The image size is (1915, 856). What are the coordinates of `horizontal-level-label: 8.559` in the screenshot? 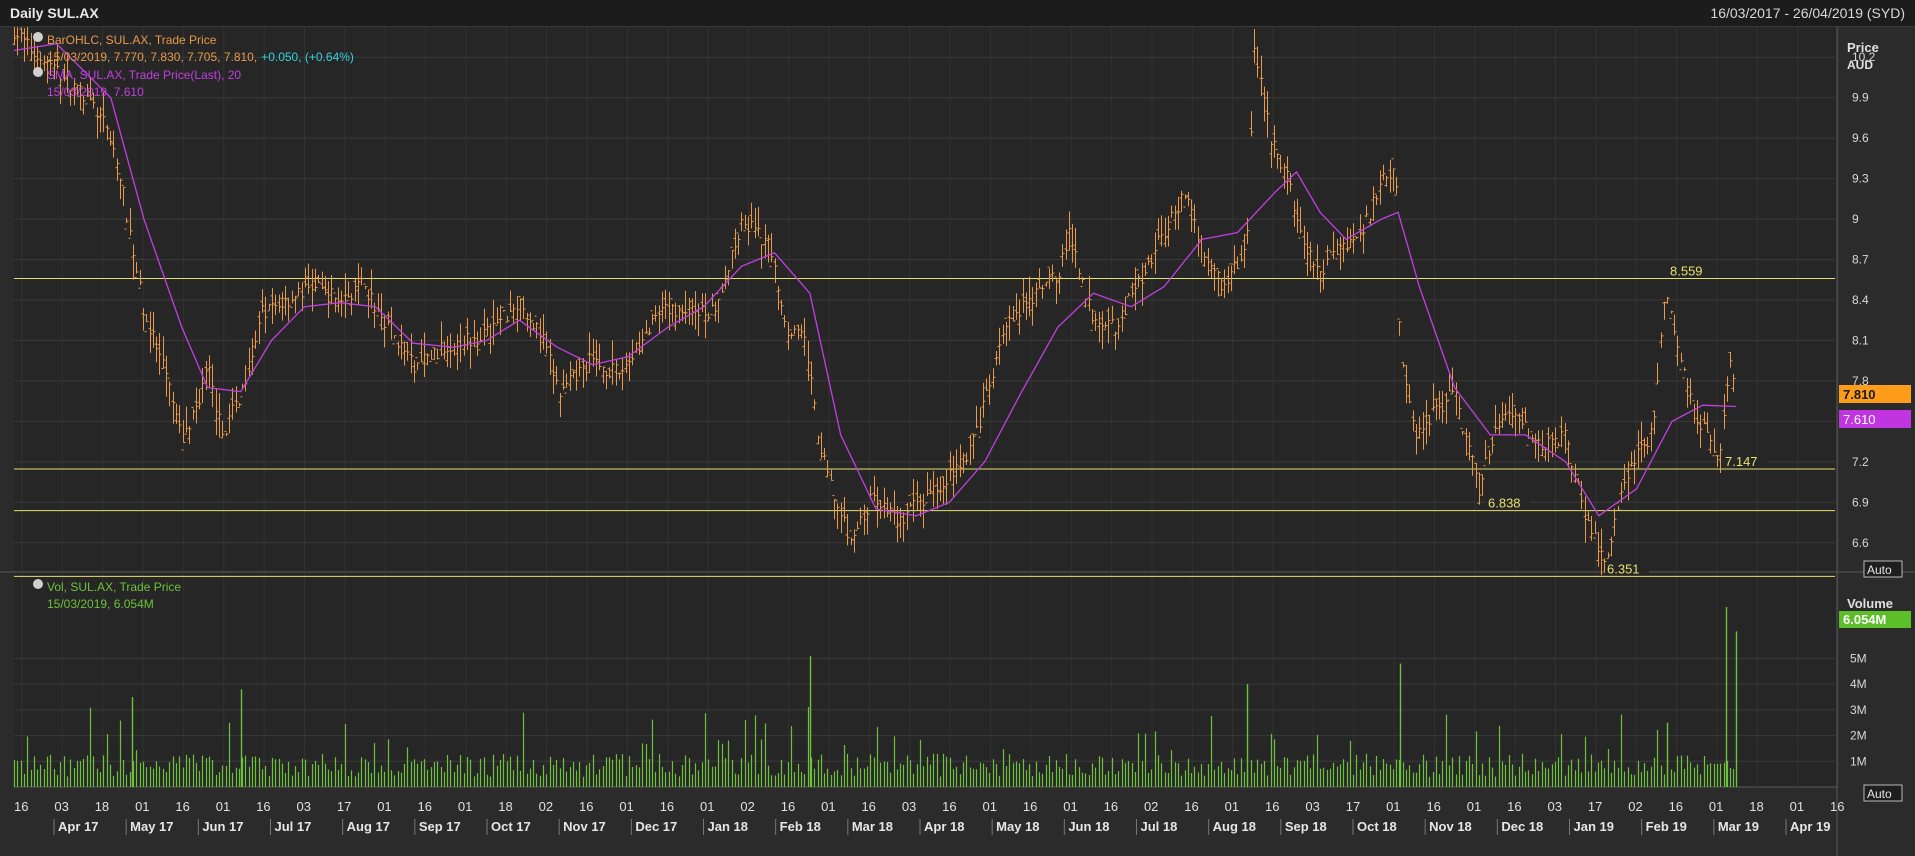 It's located at (1686, 271).